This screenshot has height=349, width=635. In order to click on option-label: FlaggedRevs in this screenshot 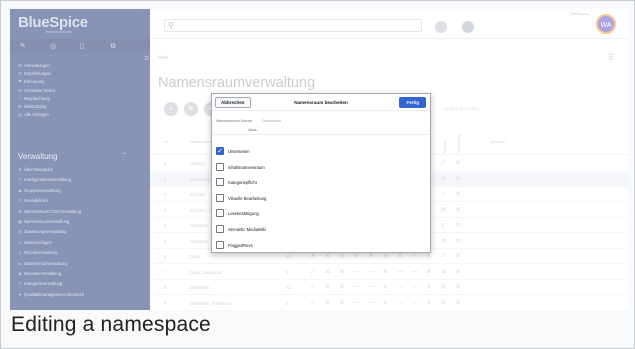, I will do `click(240, 245)`.